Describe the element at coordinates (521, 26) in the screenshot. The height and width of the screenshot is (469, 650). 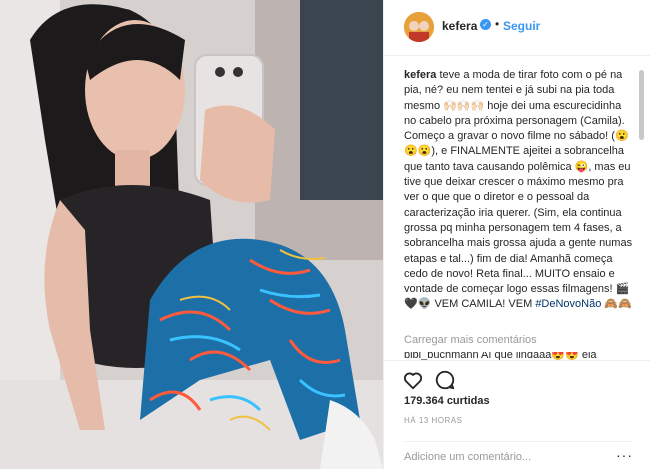
I see `follow-button: Seguir` at that location.